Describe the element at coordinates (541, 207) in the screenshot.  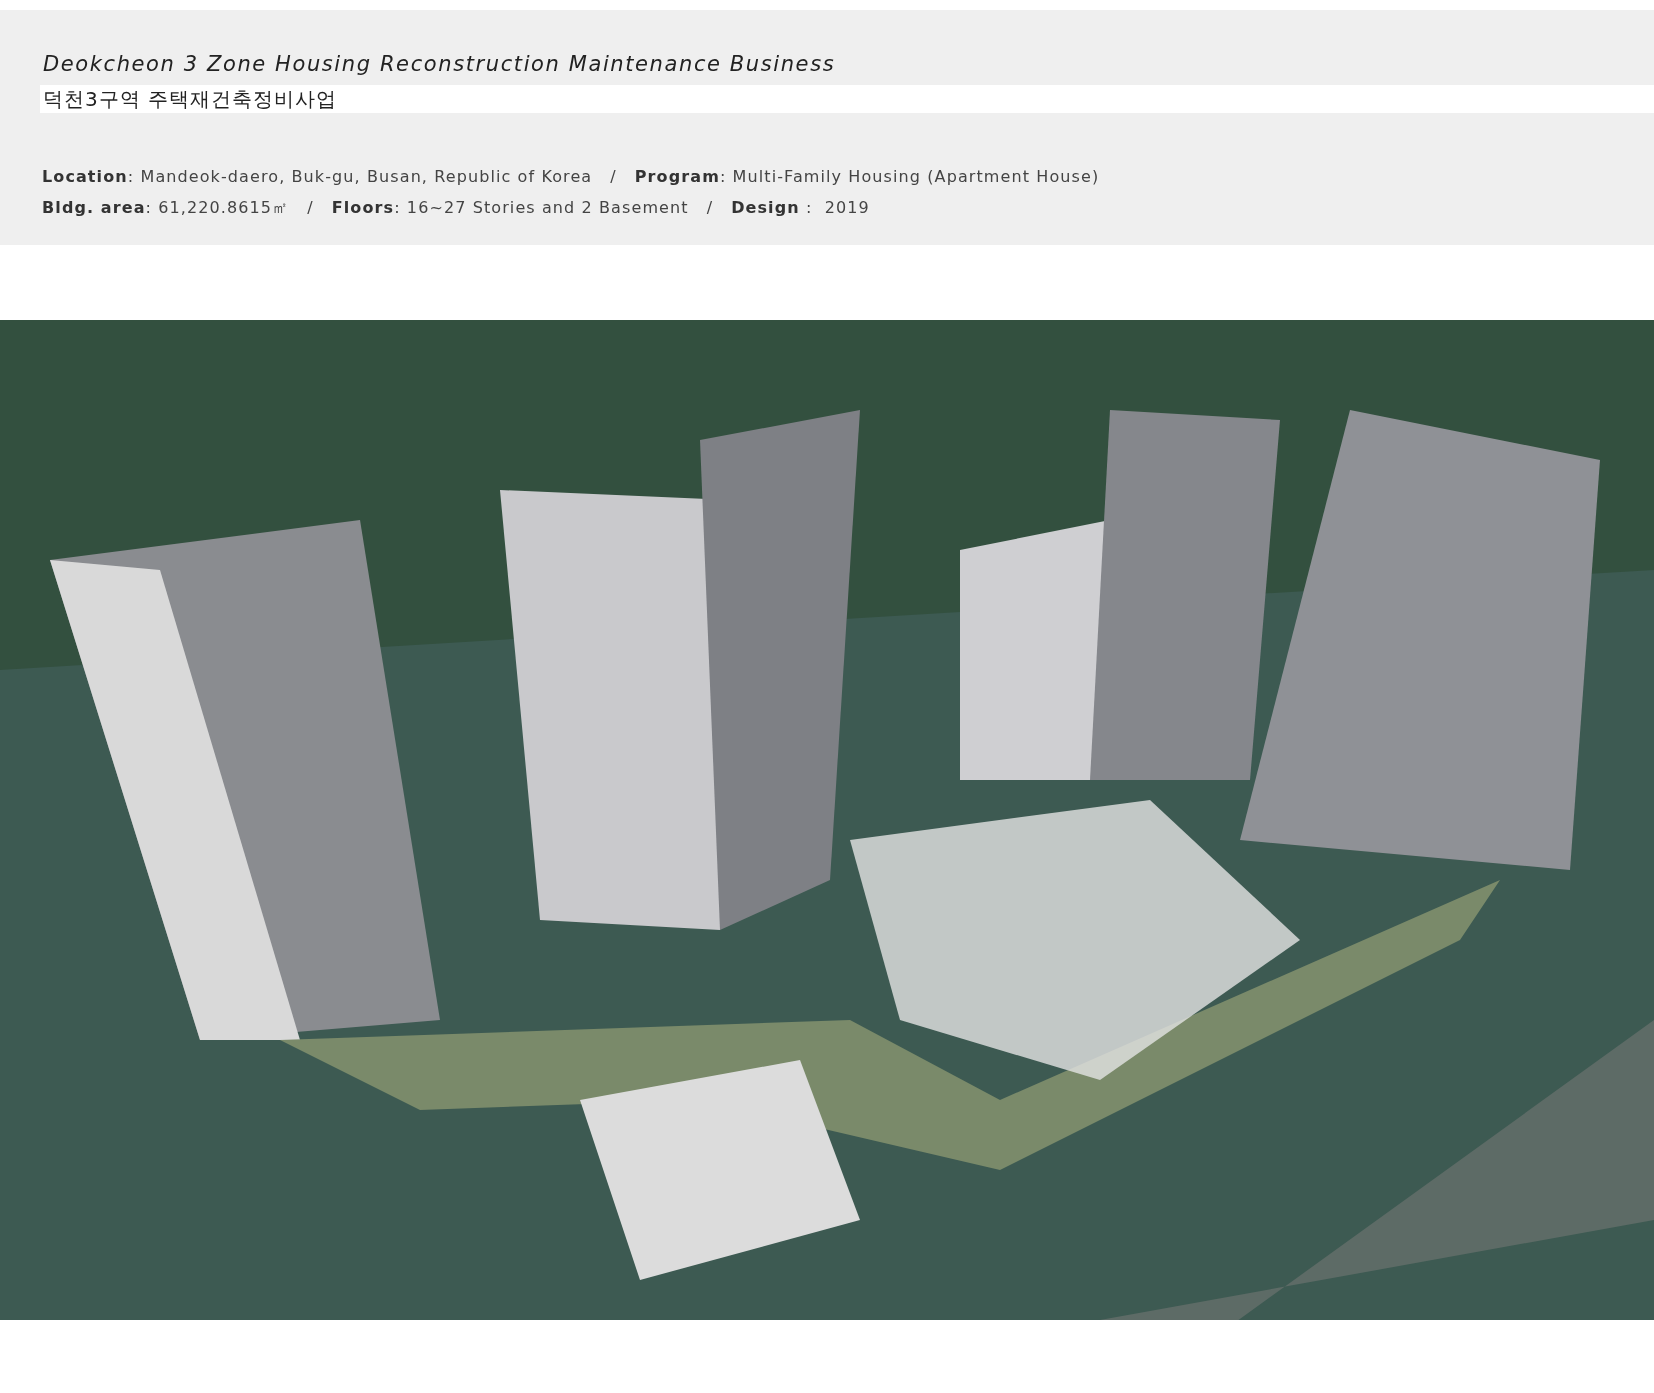
I see `info-value: : 16~27 Stories and 2 Basement` at that location.